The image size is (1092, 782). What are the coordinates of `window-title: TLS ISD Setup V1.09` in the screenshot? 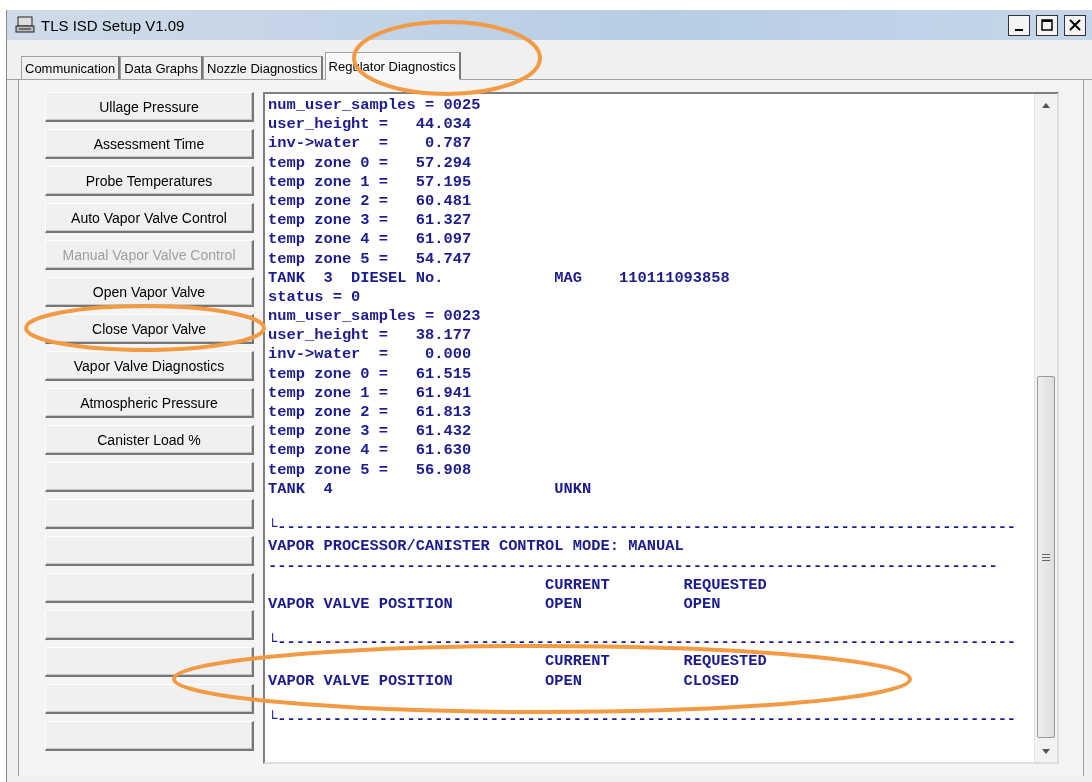 It's located at (113, 25).